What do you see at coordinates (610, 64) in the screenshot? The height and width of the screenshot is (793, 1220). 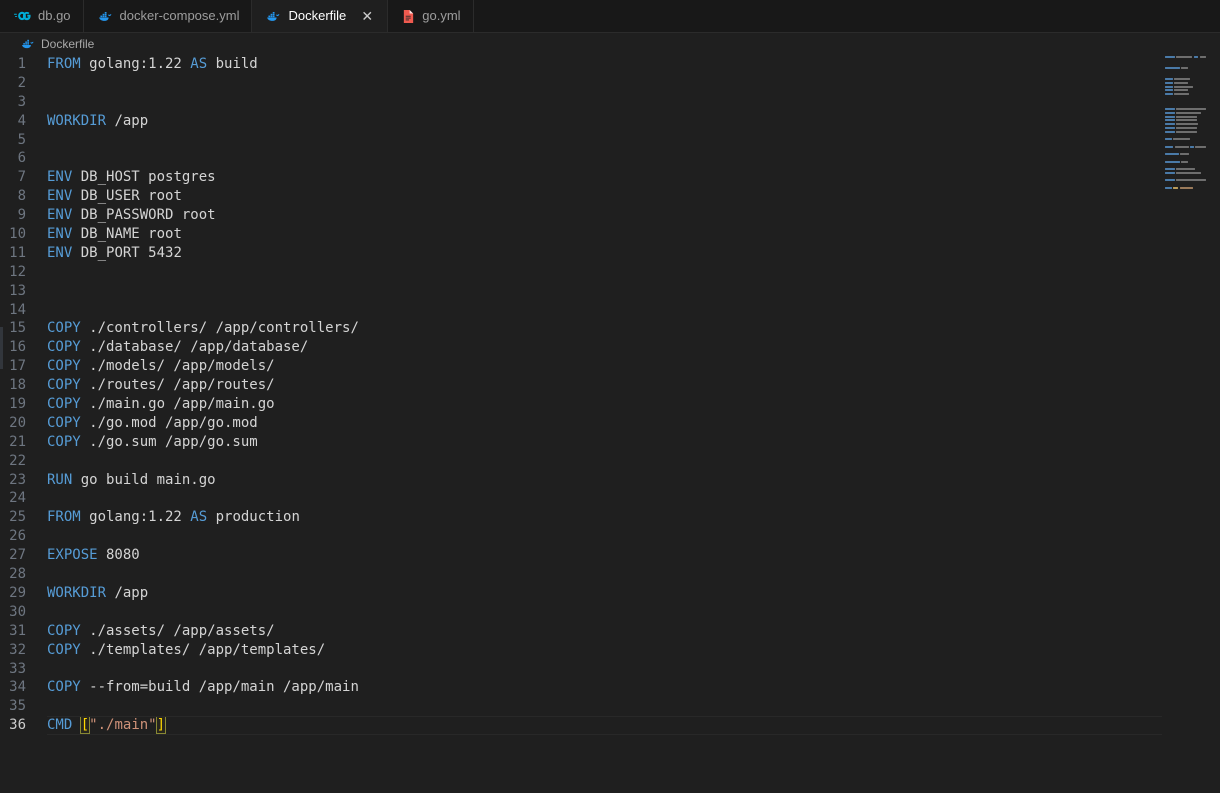 I see `code-line: 1 FROM golang:1.22 AS build` at bounding box center [610, 64].